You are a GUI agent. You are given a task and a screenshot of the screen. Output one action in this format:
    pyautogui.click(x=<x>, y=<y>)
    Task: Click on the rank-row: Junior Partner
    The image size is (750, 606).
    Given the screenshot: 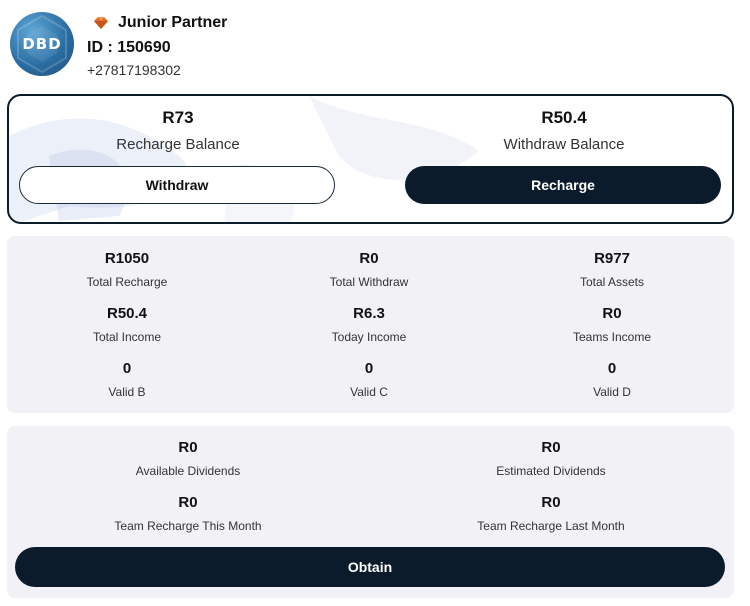 What is the action you would take?
    pyautogui.click(x=159, y=23)
    